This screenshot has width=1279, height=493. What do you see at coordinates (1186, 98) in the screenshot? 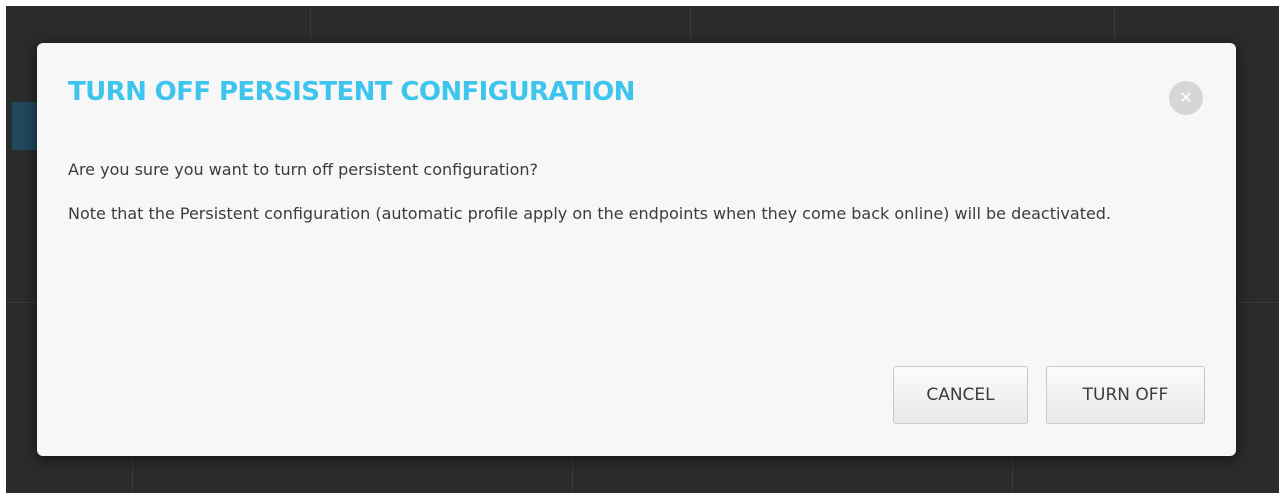
I see `close-icon: ✕` at bounding box center [1186, 98].